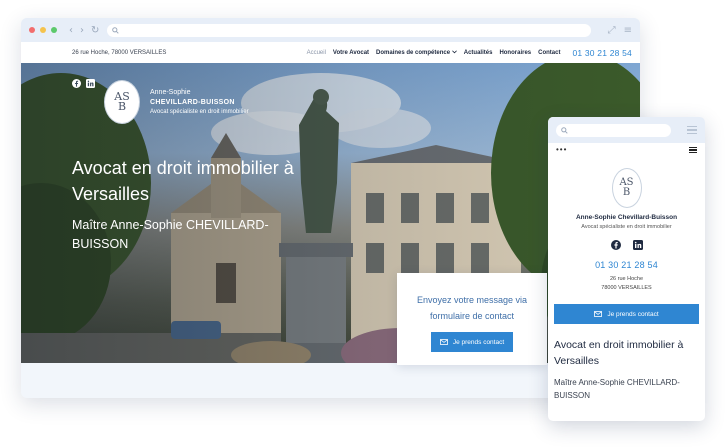 Image resolution: width=726 pixels, height=448 pixels. What do you see at coordinates (626, 288) in the screenshot?
I see `mobile-address-city: 78000 VERSAILLES` at bounding box center [626, 288].